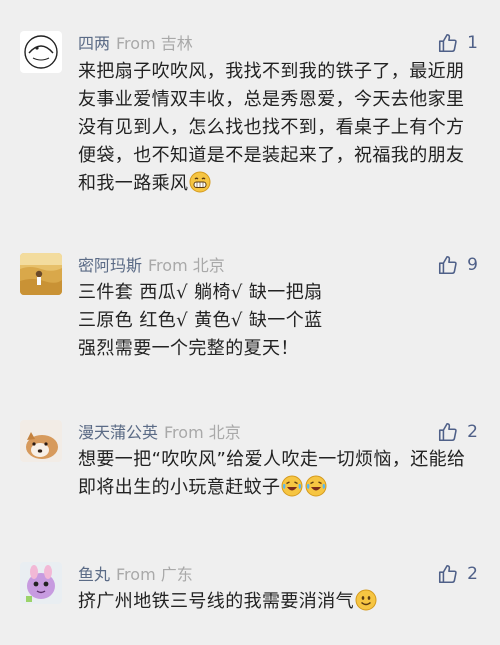 The height and width of the screenshot is (645, 500). I want to click on comment-text: 想要一把“吹吹风”给爱人吹走一切烦恼，还能给即将出生的小玩意赶蚊子, so click(278, 474).